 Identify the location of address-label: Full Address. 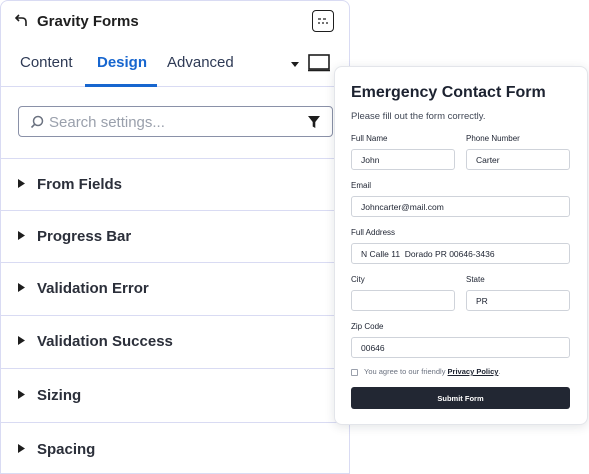
(373, 232).